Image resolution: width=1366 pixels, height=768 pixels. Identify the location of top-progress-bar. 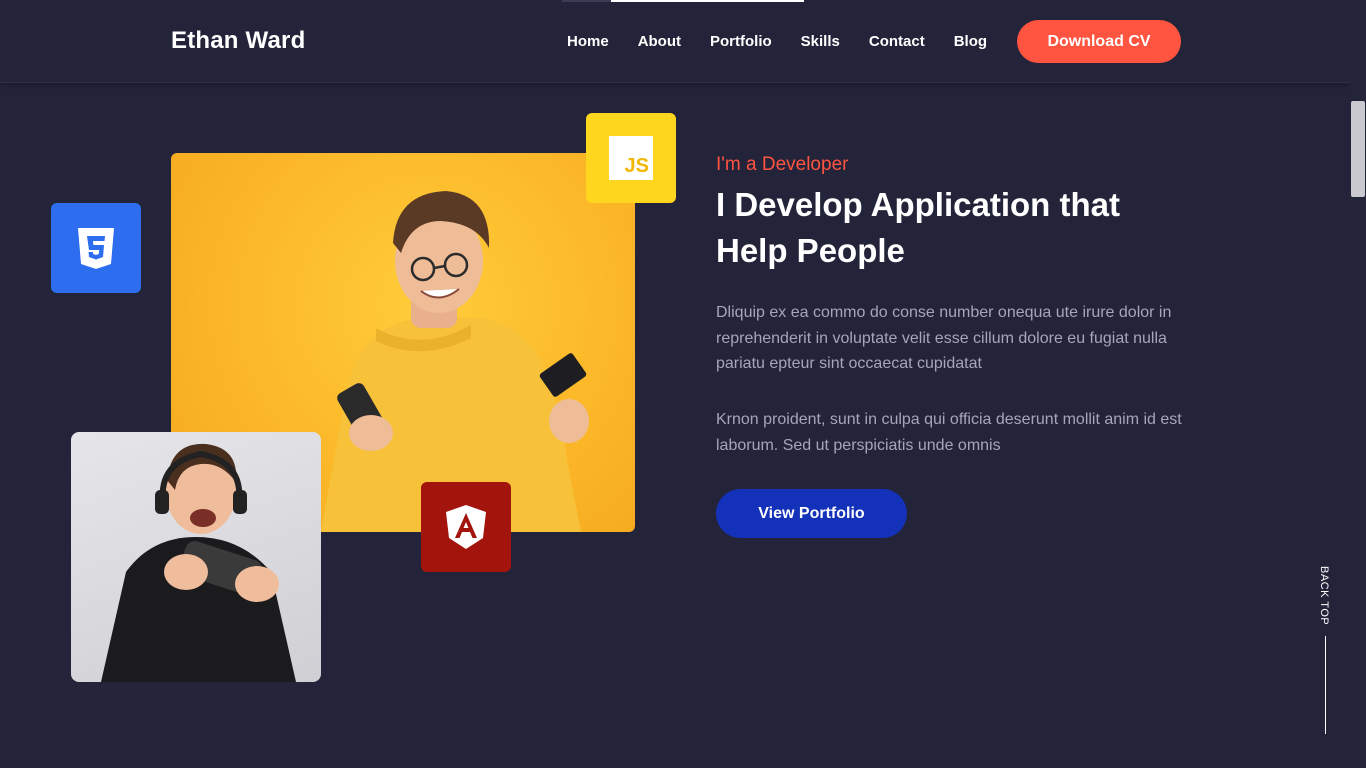
(707, 1).